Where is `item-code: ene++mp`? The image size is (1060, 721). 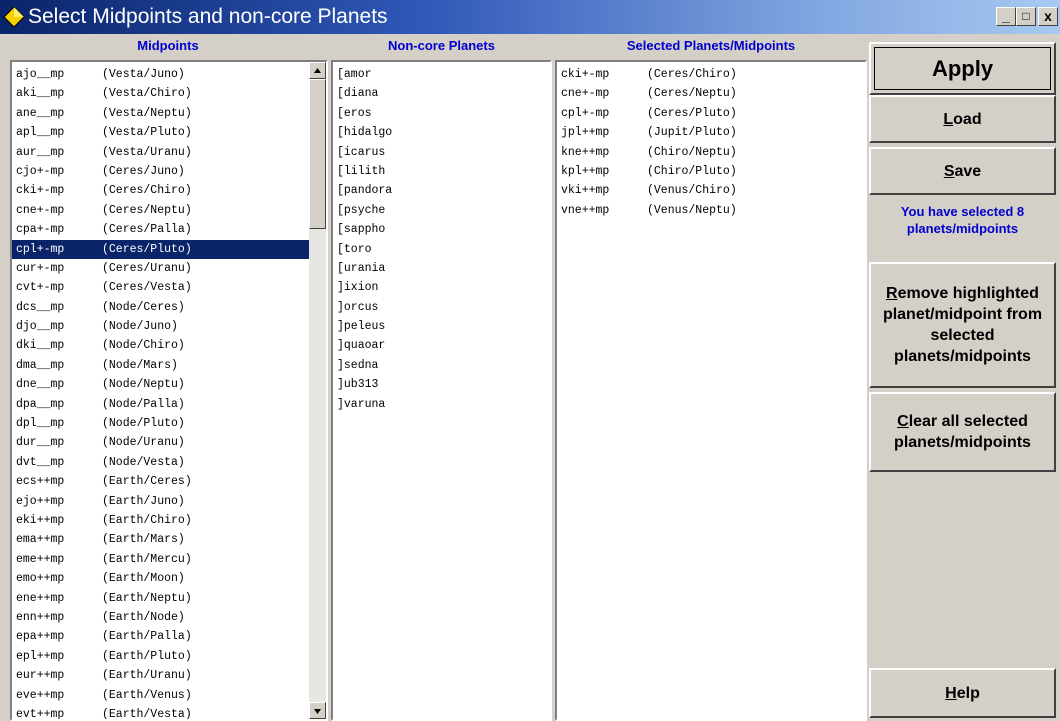
item-code: ene++mp is located at coordinates (40, 598).